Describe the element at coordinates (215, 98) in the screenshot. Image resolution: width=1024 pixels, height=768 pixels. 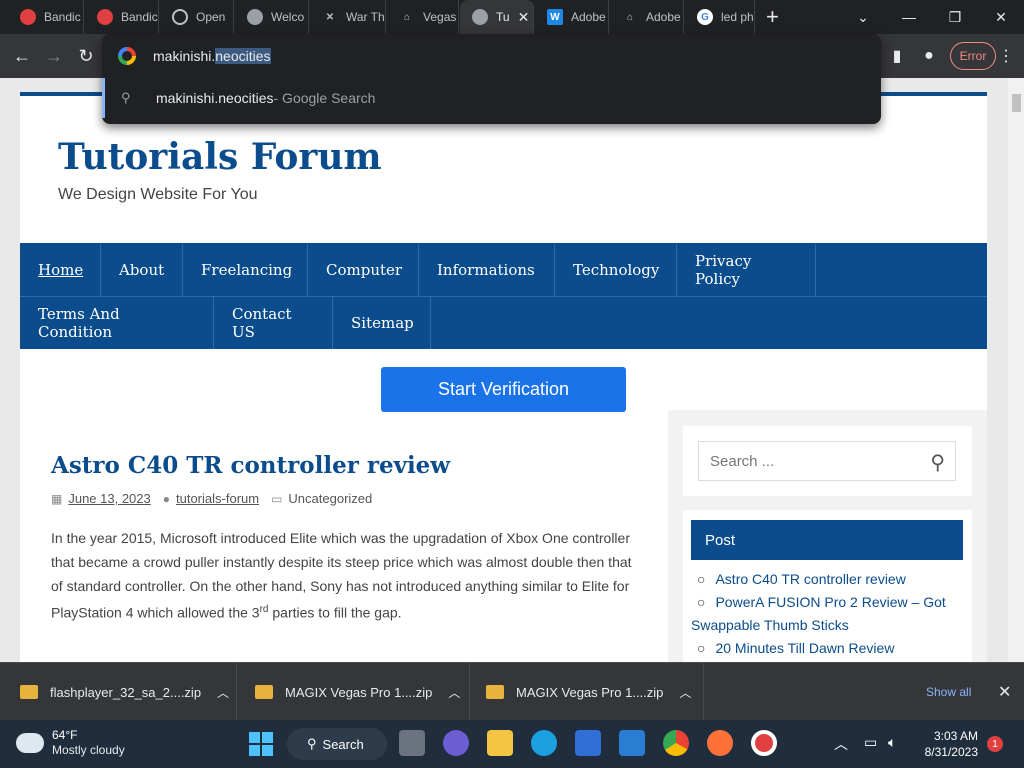
I see `suggestion-text: makinishi.neocities` at that location.